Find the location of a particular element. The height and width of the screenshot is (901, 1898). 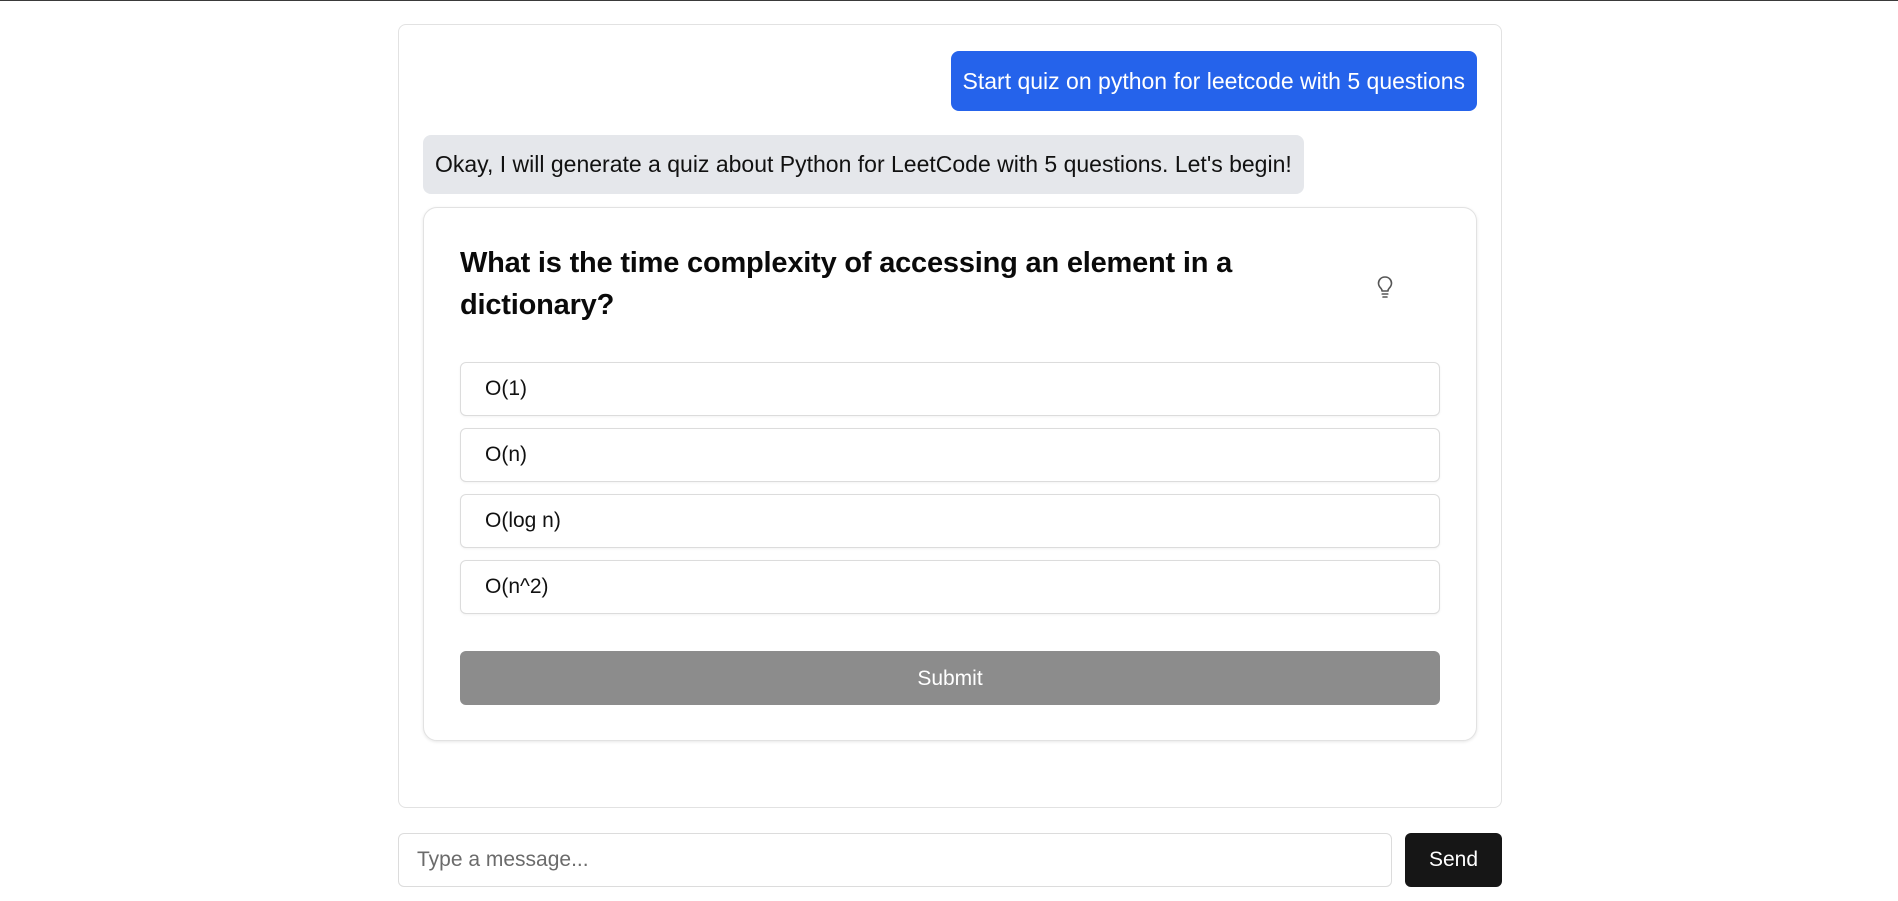

message-composer: Send is located at coordinates (950, 860).